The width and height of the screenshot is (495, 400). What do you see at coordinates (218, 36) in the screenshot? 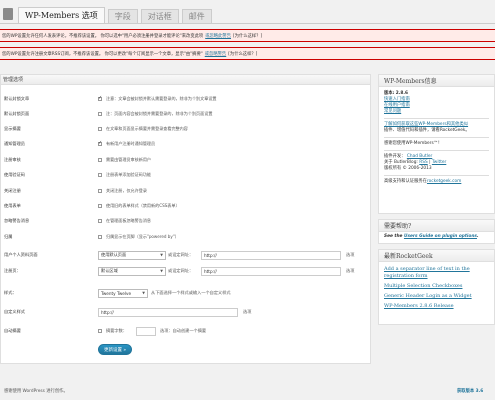
I see `notice-dismiss-link: 或忽略此警告` at bounding box center [218, 36].